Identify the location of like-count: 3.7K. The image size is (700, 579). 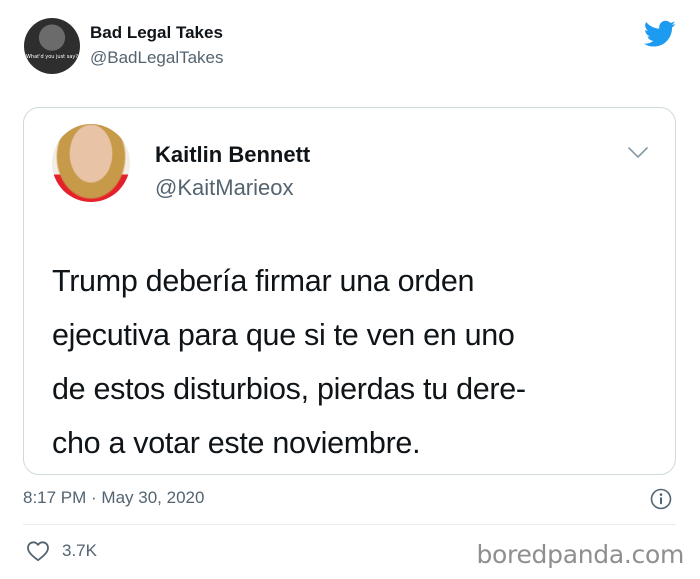
(79, 550).